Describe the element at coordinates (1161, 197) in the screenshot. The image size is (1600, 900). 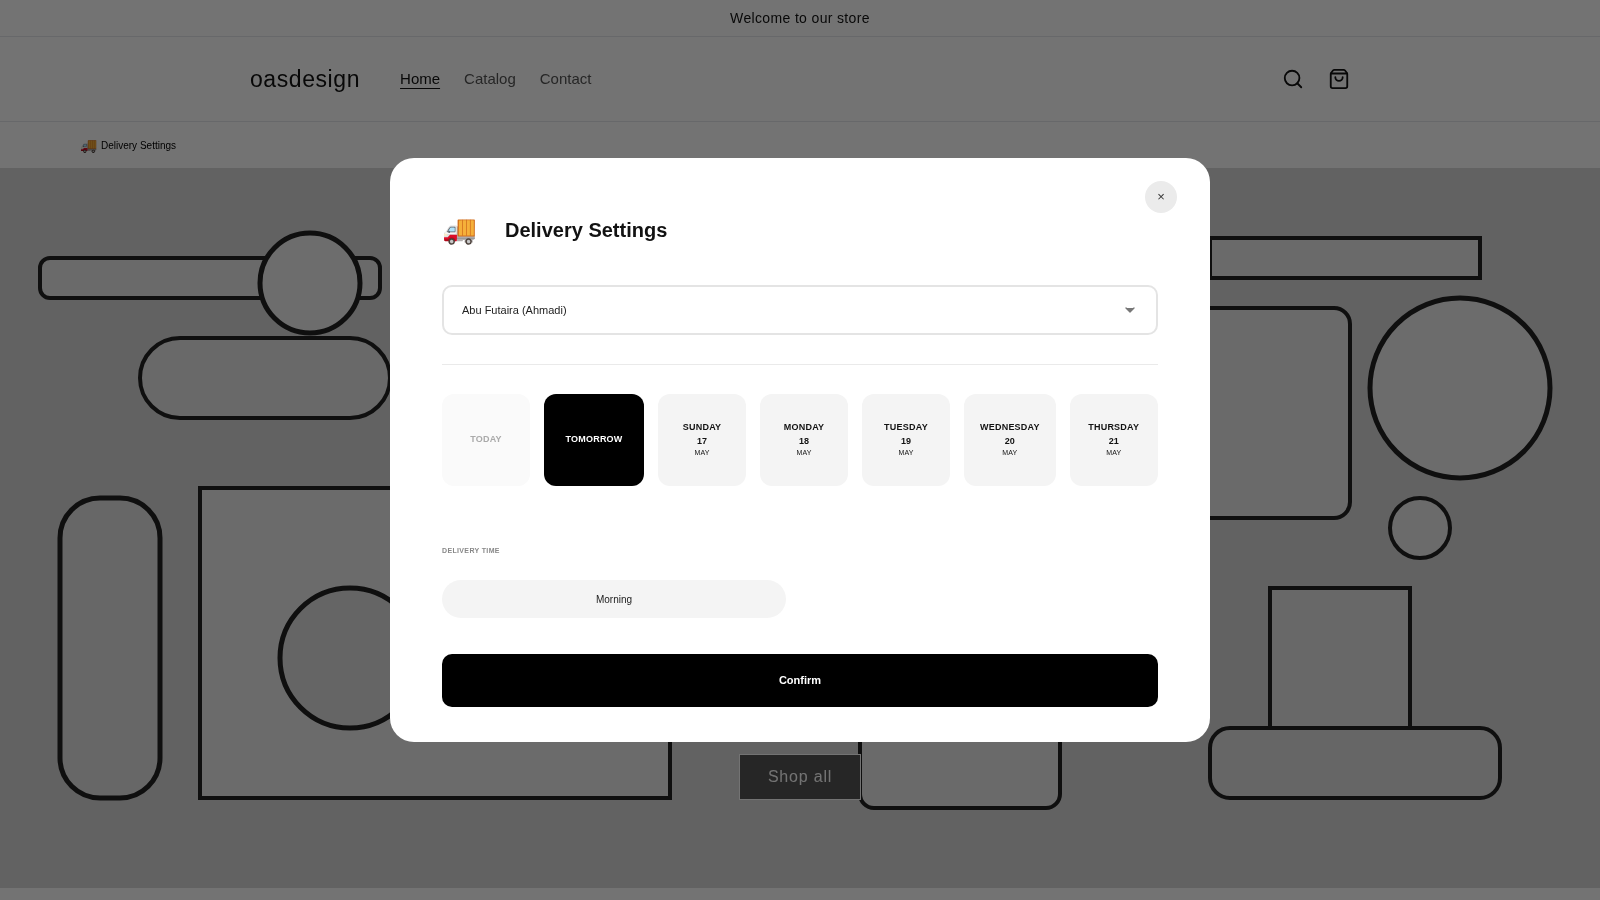
I see `close-button: ×` at that location.